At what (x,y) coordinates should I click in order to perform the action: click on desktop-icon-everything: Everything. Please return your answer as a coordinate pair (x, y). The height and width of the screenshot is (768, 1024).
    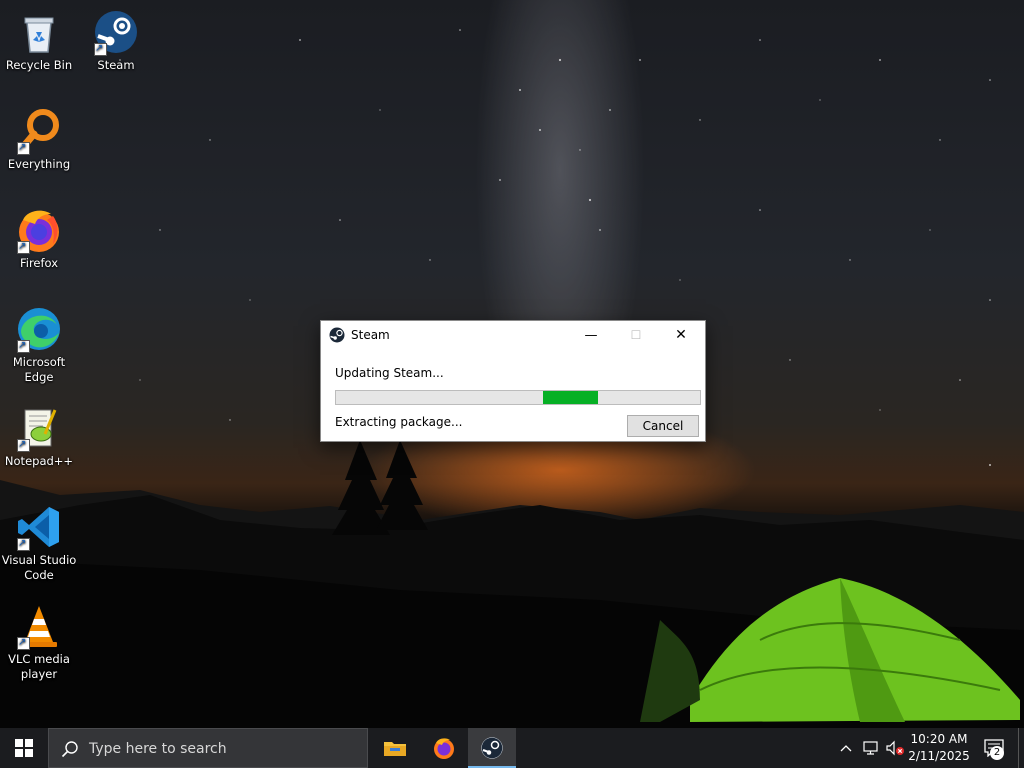
    Looking at the image, I should click on (39, 139).